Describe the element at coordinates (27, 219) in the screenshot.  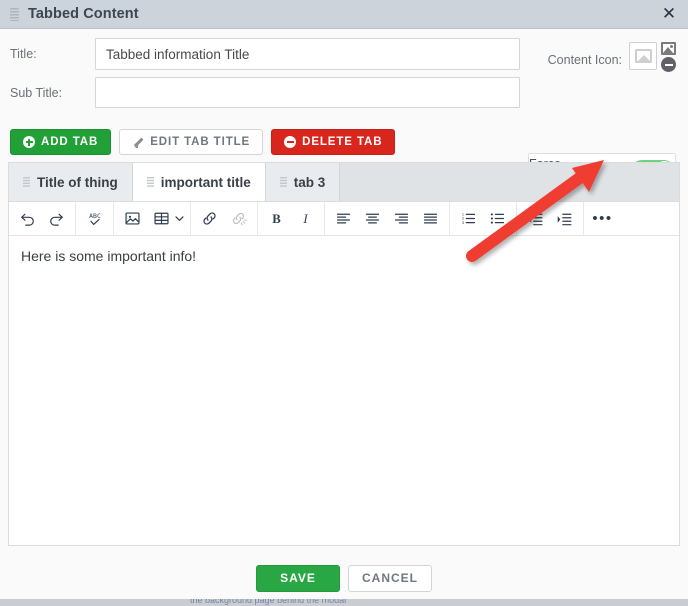
I see `undo-icon` at that location.